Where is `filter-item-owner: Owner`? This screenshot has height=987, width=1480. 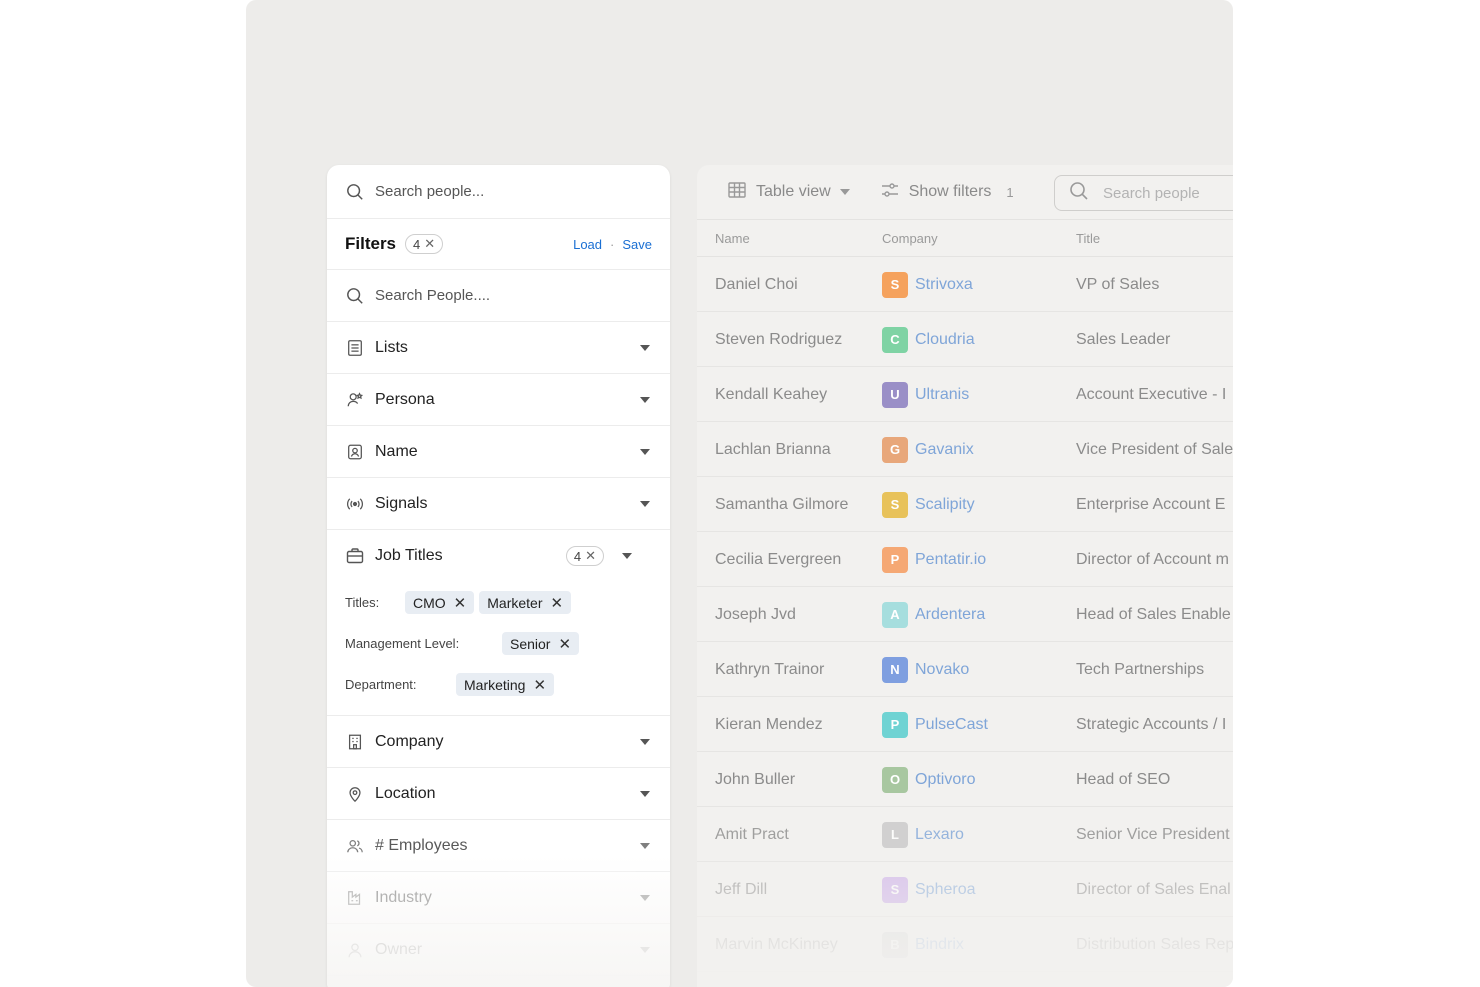
filter-item-owner: Owner is located at coordinates (498, 950).